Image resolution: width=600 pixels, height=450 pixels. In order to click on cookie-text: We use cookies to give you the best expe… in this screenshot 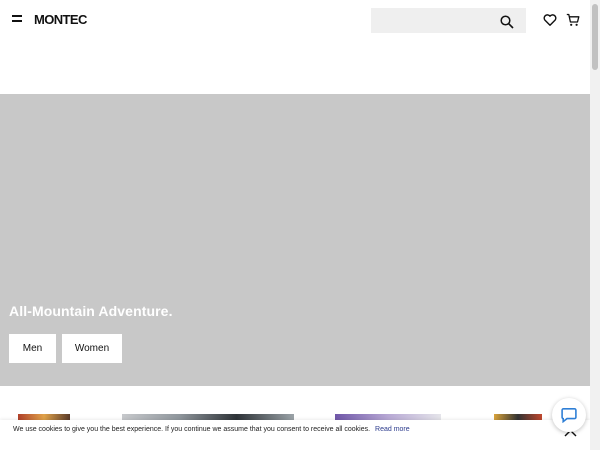, I will do `click(192, 429)`.